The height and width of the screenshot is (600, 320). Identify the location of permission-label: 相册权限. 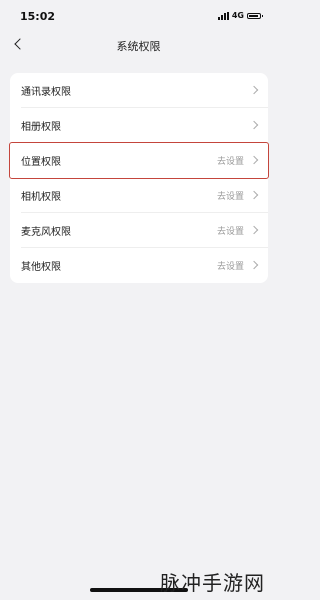
(41, 127).